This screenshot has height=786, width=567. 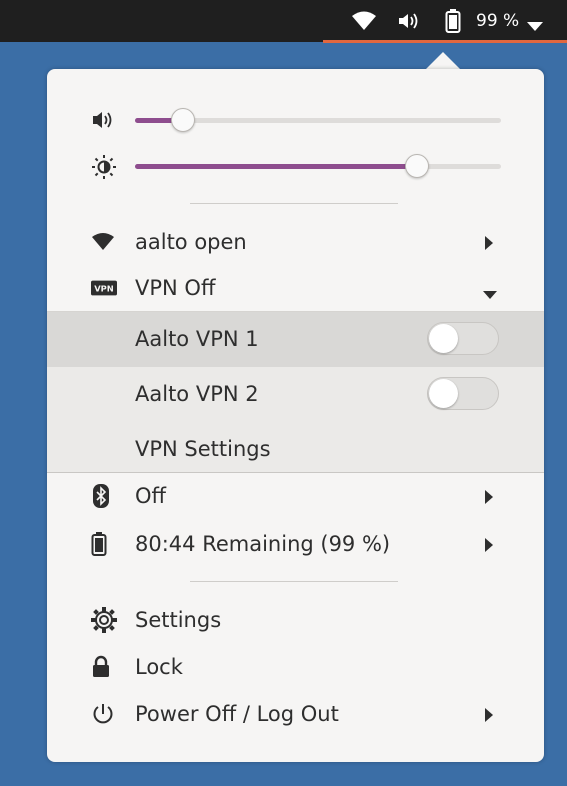 What do you see at coordinates (318, 120) in the screenshot?
I see `volume-slider` at bounding box center [318, 120].